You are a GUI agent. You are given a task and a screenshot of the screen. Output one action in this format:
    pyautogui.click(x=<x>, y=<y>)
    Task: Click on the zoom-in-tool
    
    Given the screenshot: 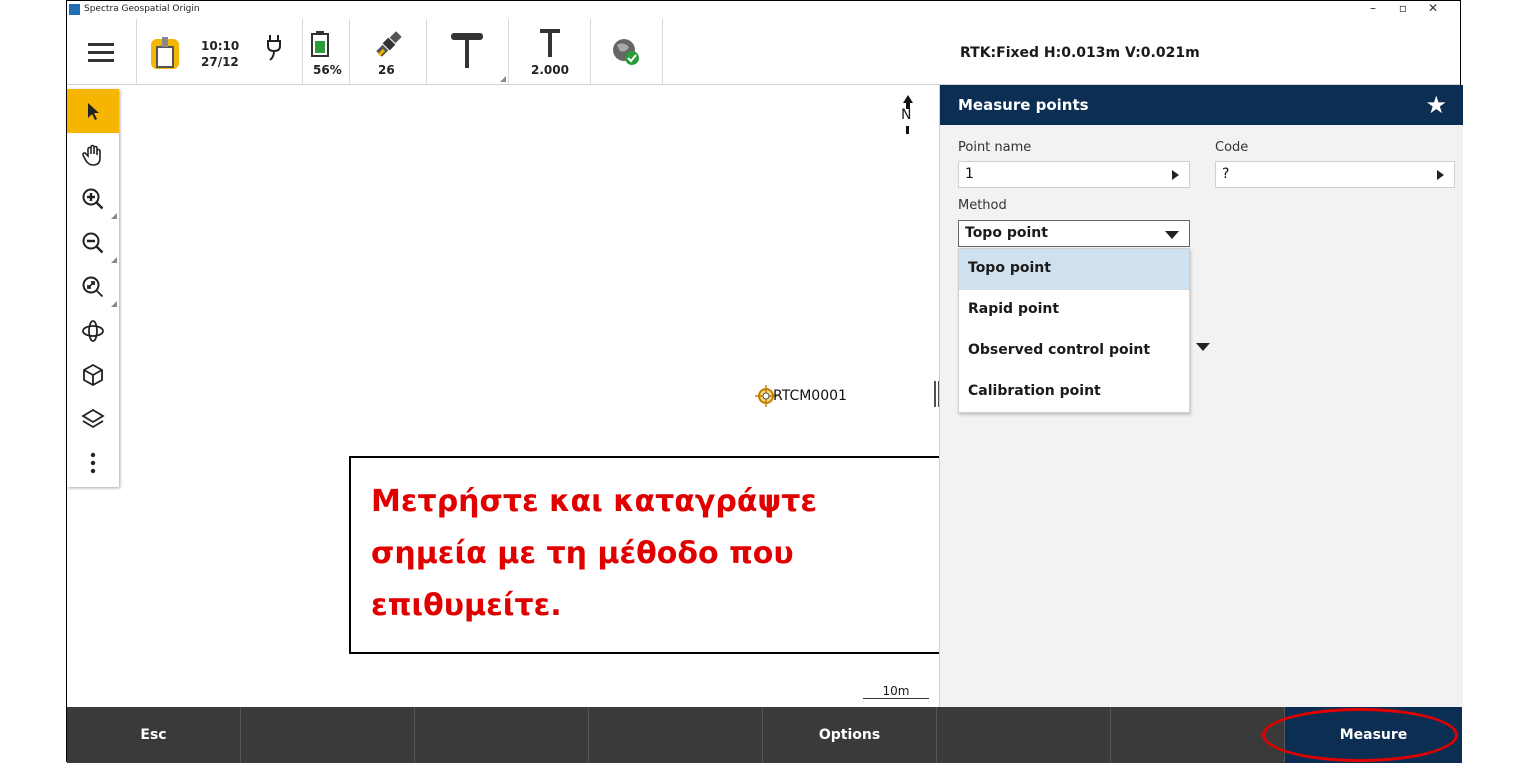 What is the action you would take?
    pyautogui.click(x=93, y=199)
    